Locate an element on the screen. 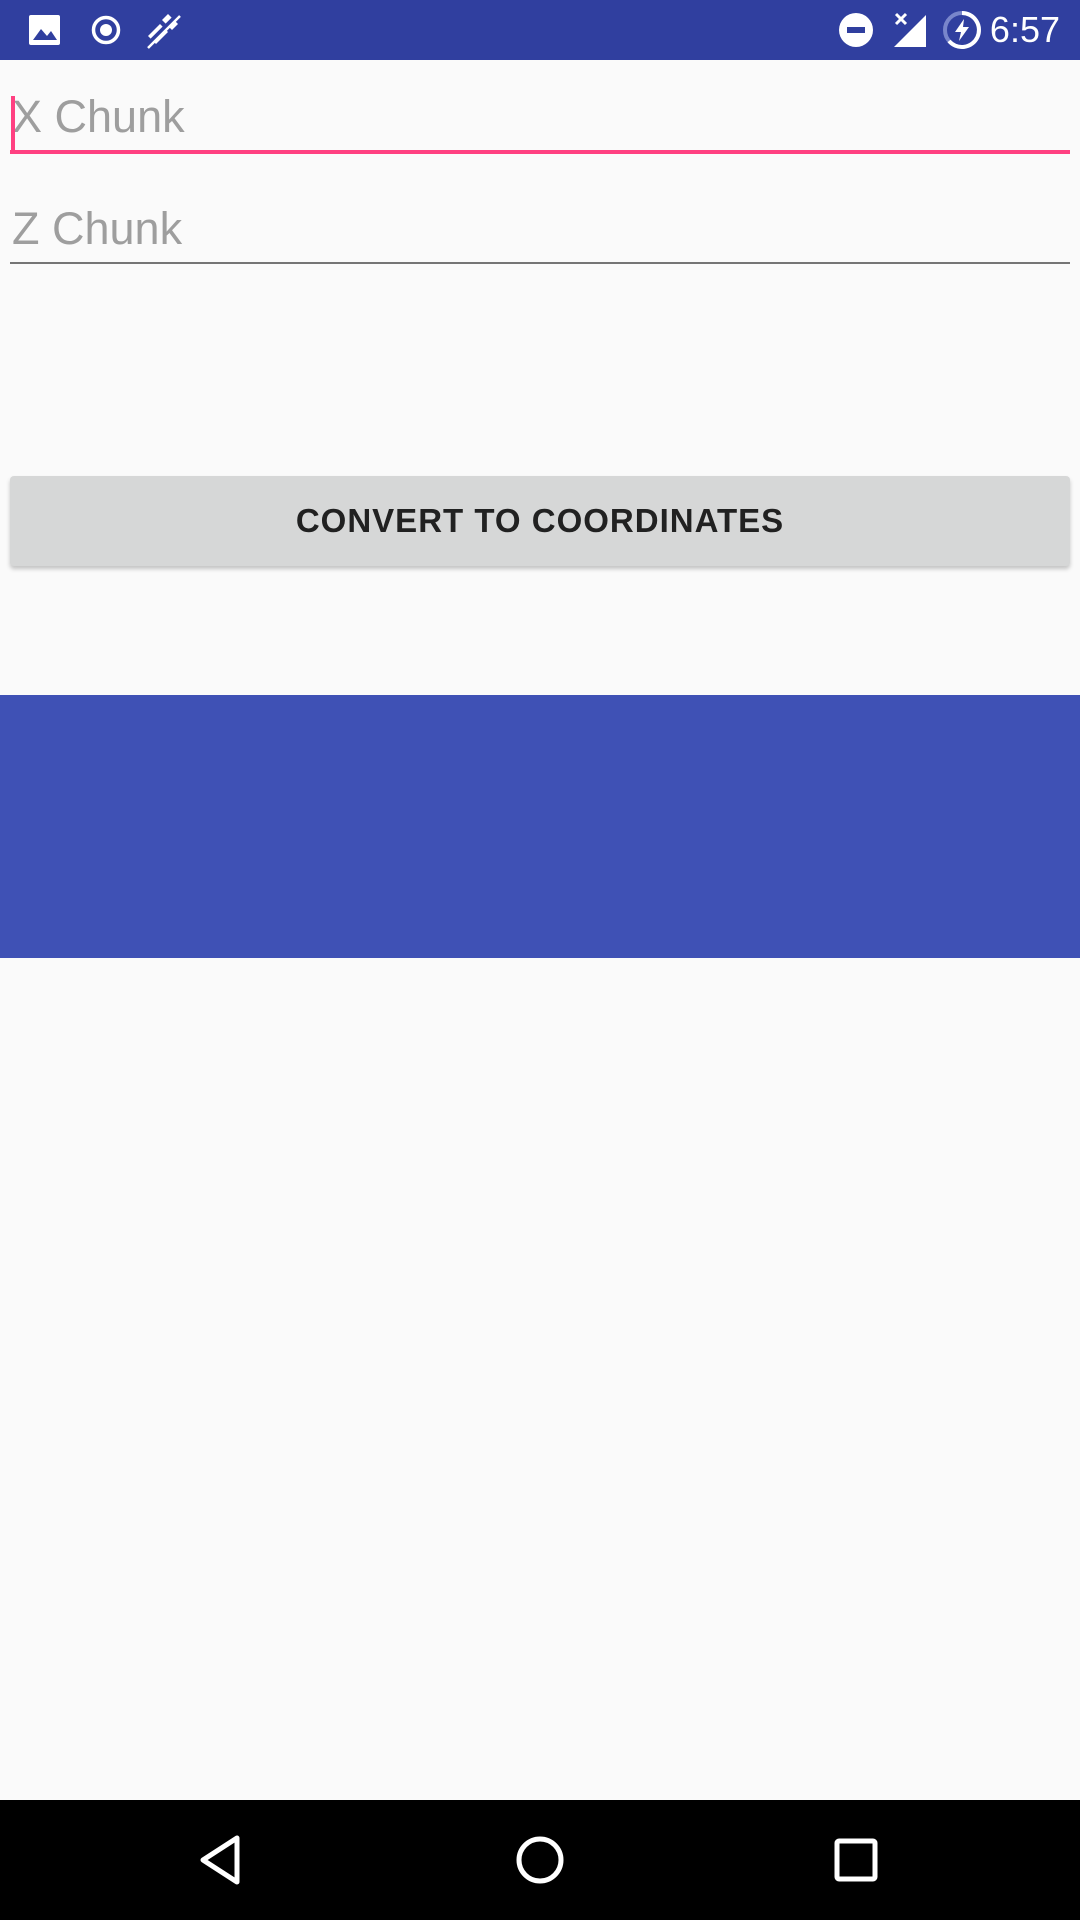  no-cell-signal-icon is located at coordinates (910, 29).